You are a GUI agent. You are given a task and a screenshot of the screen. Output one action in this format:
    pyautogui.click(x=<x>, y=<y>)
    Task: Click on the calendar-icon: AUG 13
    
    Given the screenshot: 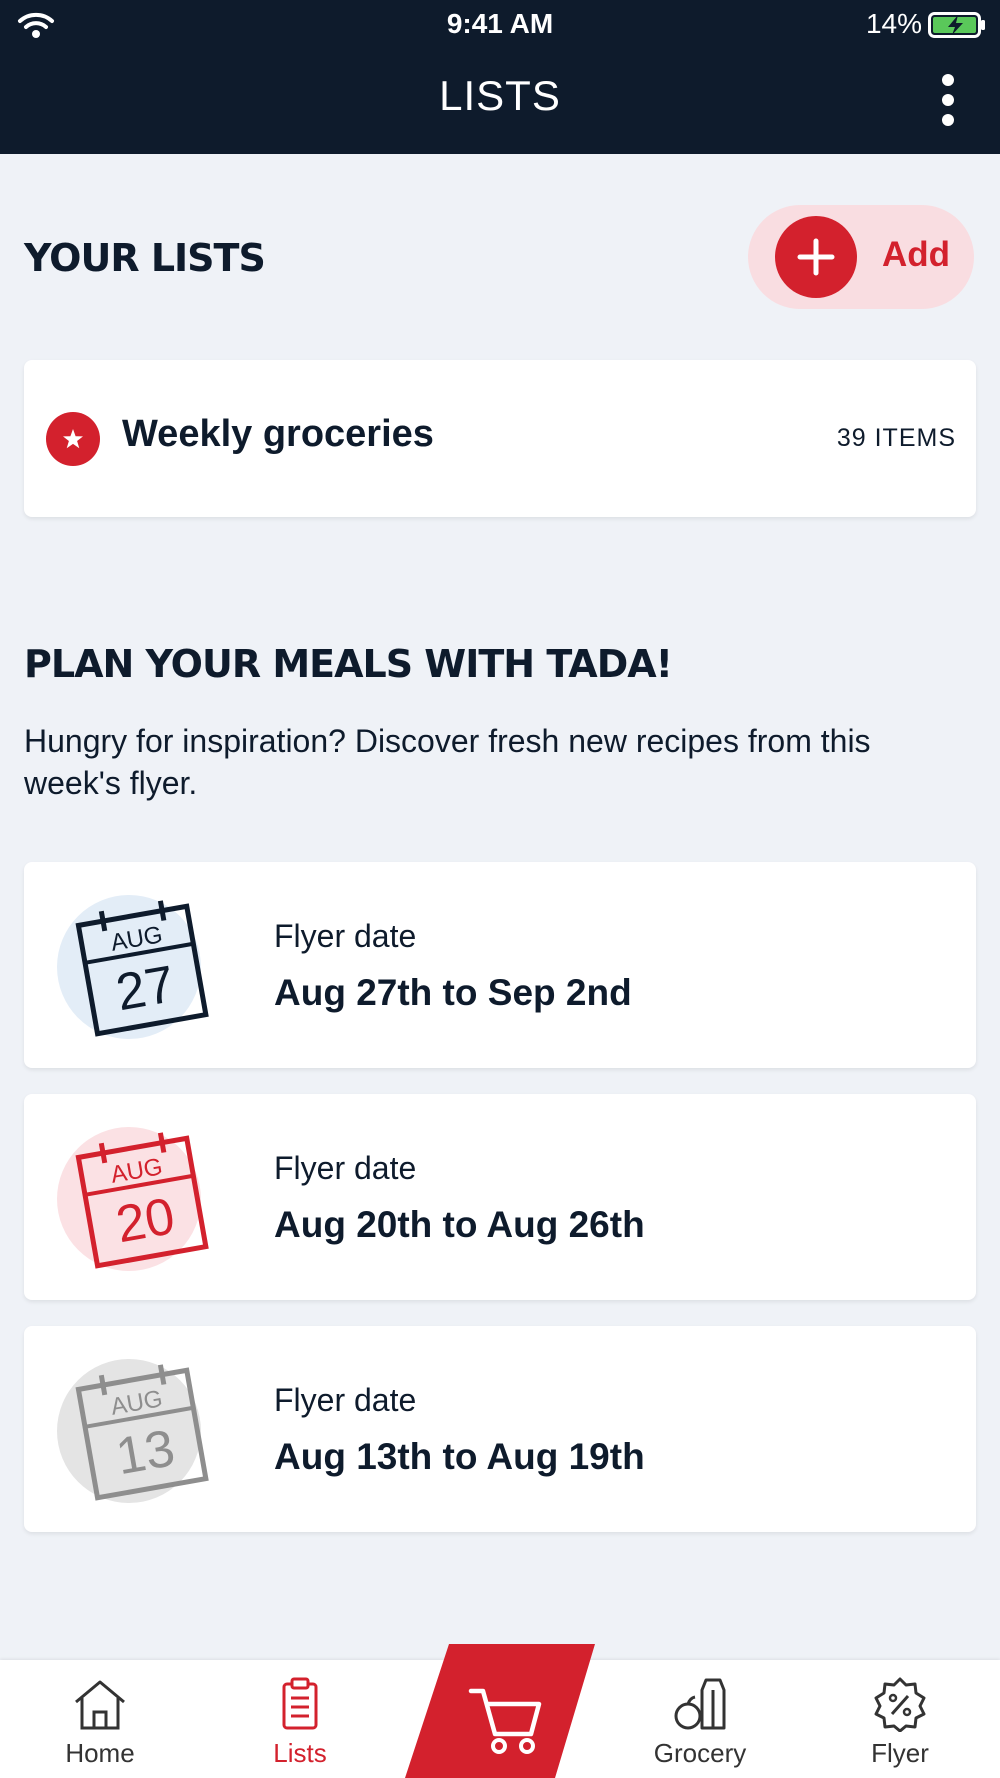 What is the action you would take?
    pyautogui.click(x=133, y=1431)
    